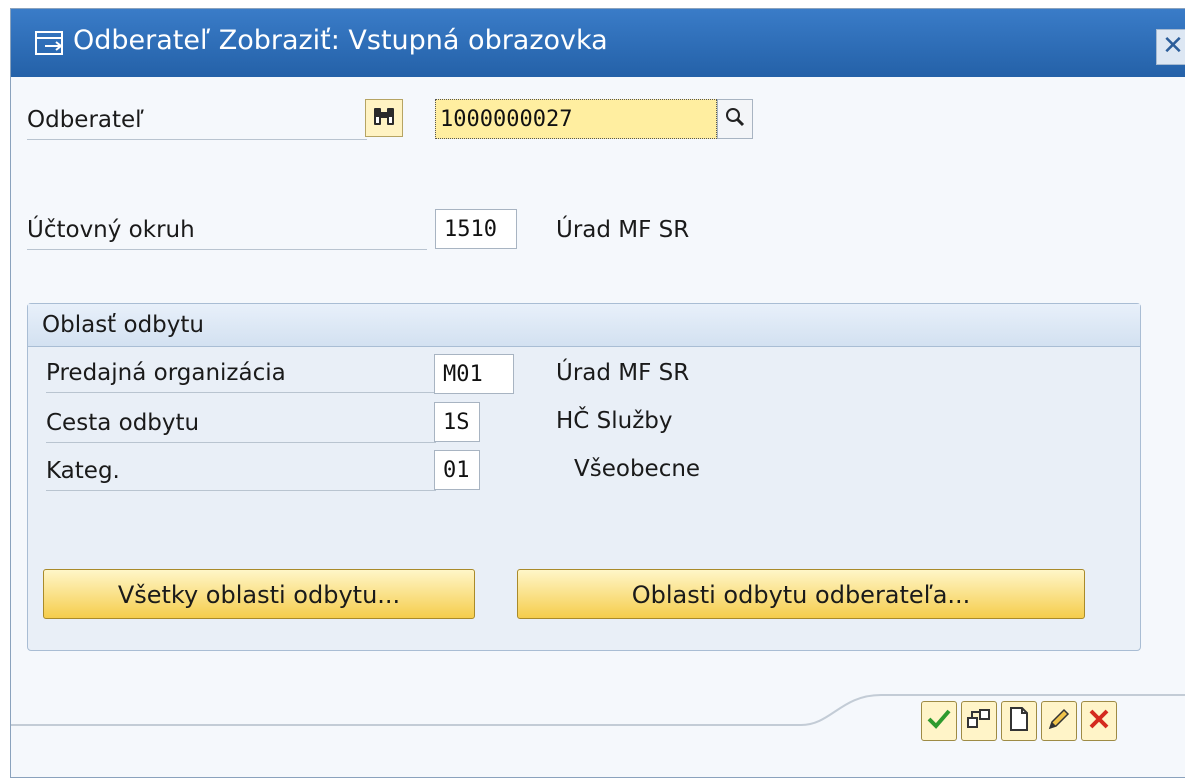 The height and width of the screenshot is (778, 1185). I want to click on customer-label: Odberateľ, so click(197, 120).